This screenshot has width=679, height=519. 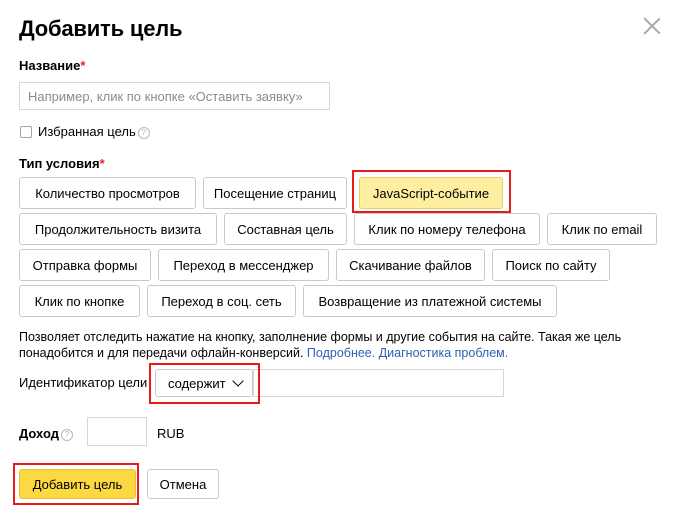 I want to click on condition-type-label-text: Тип условия, so click(x=59, y=163).